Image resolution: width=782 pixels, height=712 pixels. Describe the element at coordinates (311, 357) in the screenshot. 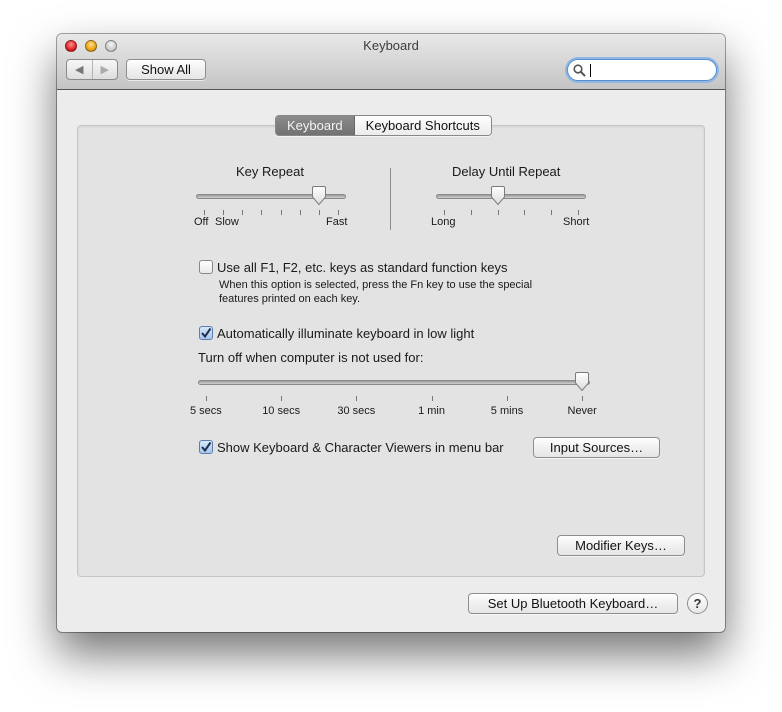

I see `turn-off-label: Turn off when computer is not used for:` at that location.